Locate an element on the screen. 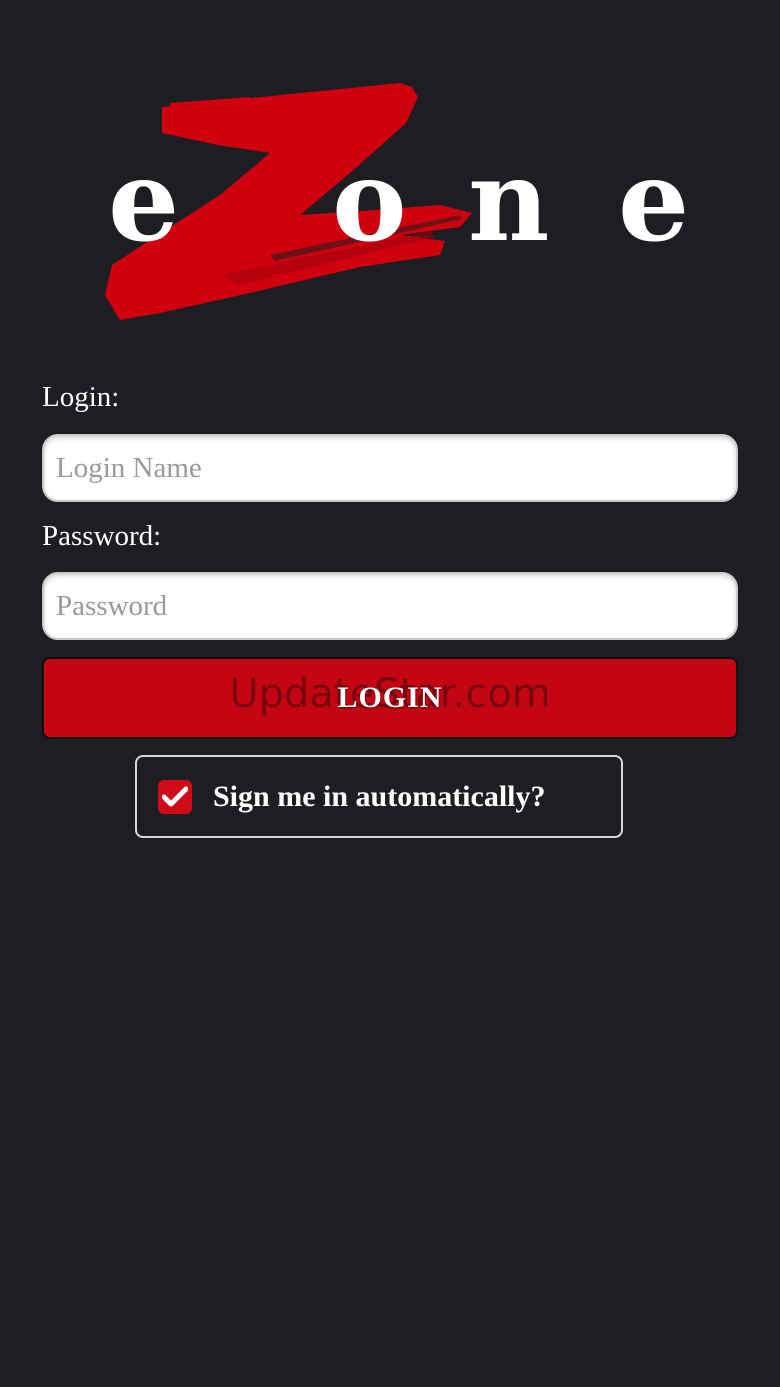  logo-letter-e2: e is located at coordinates (653, 201).